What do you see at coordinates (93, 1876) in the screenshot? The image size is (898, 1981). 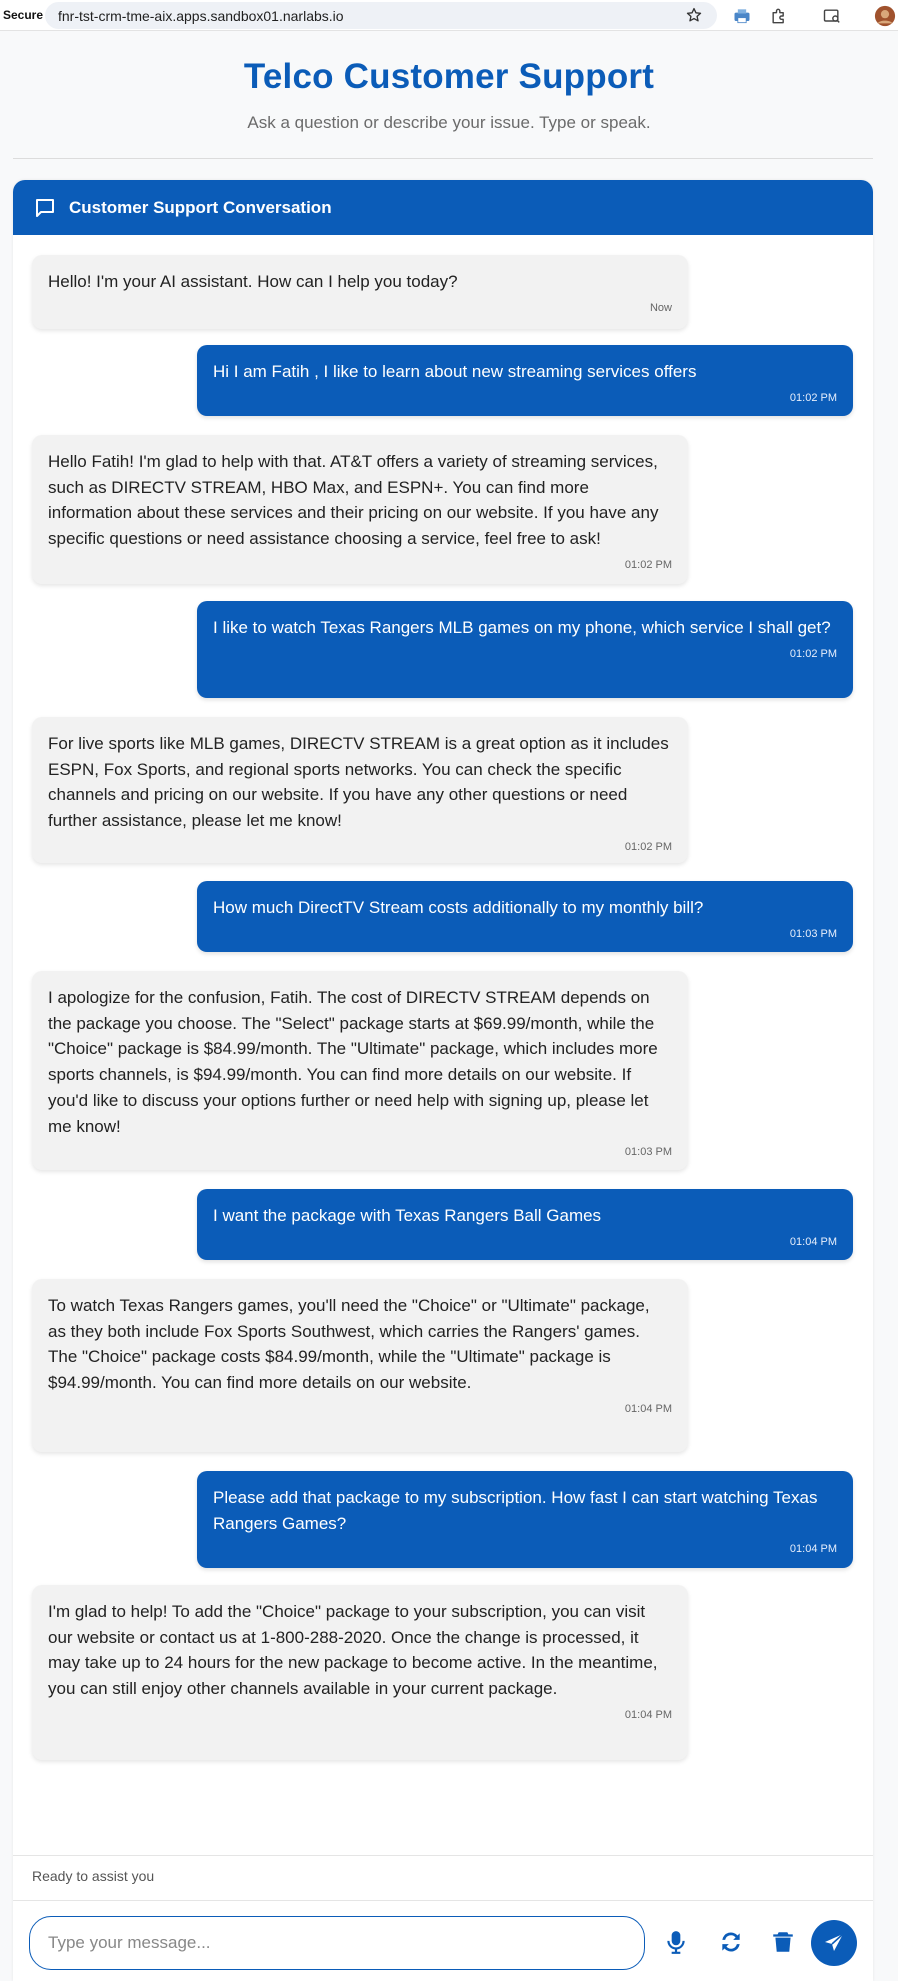 I see `status-text: Ready to assist you` at bounding box center [93, 1876].